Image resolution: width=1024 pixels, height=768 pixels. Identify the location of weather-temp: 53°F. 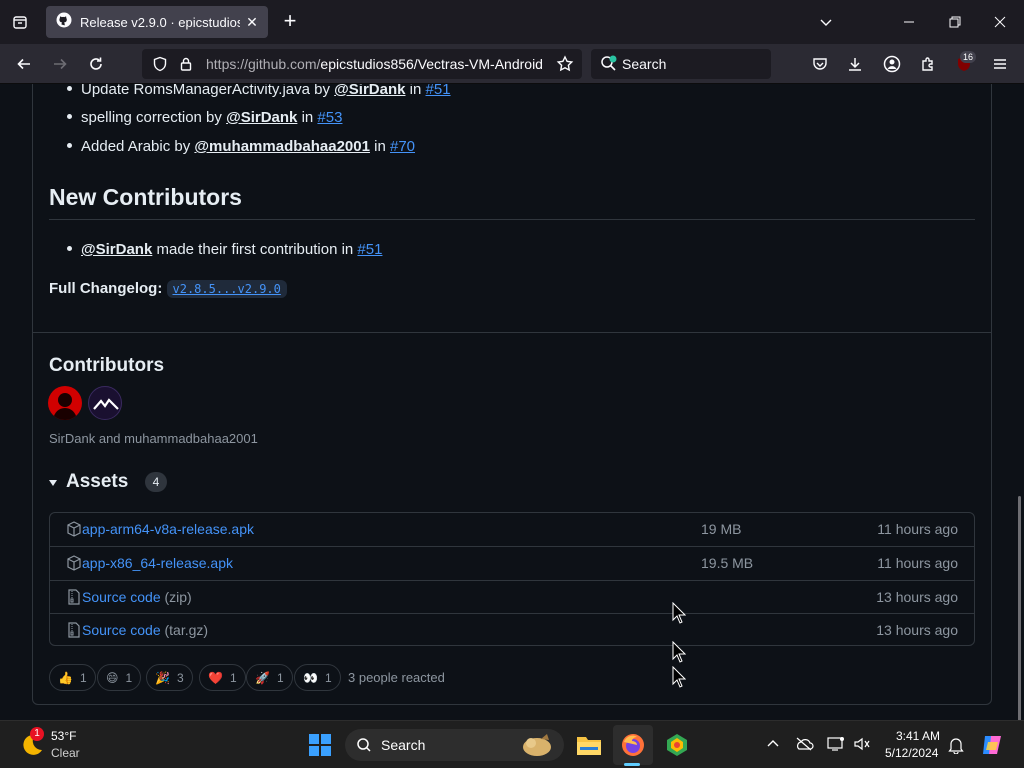
(63, 736).